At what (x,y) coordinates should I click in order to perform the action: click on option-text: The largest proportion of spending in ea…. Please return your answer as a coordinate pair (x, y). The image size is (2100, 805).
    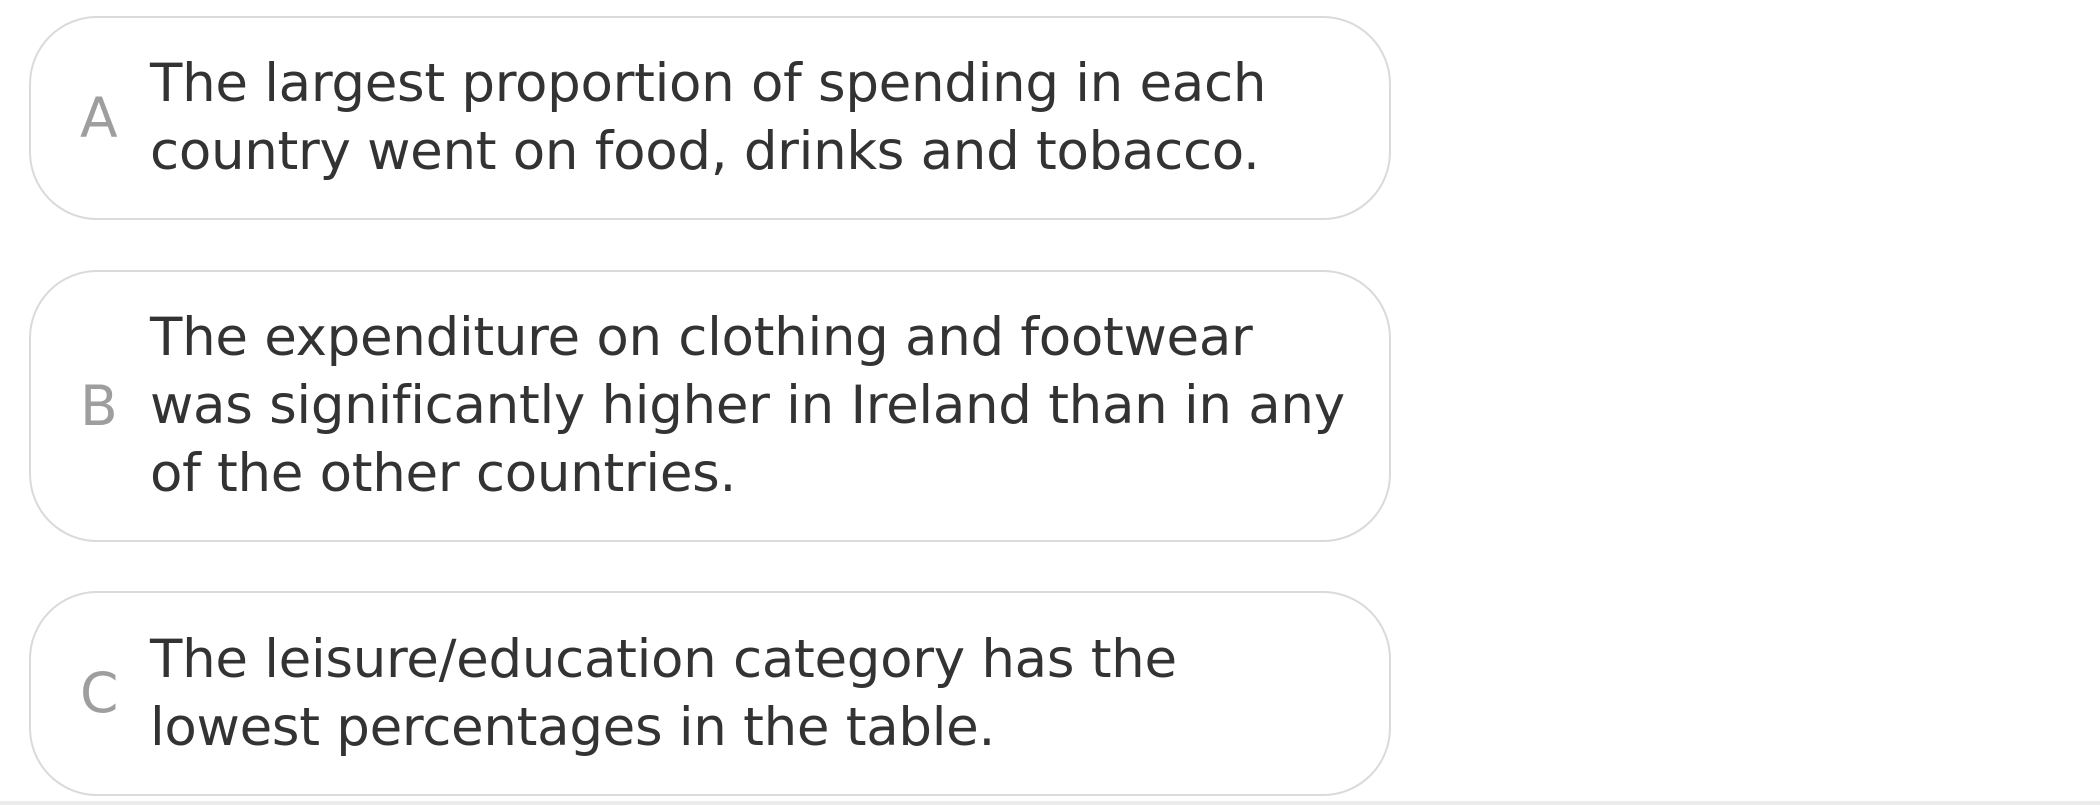
    Looking at the image, I should click on (708, 117).